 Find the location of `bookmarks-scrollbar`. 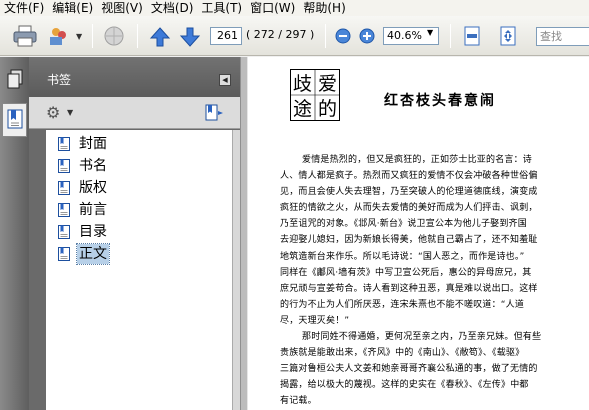

bookmarks-scrollbar is located at coordinates (236, 270).